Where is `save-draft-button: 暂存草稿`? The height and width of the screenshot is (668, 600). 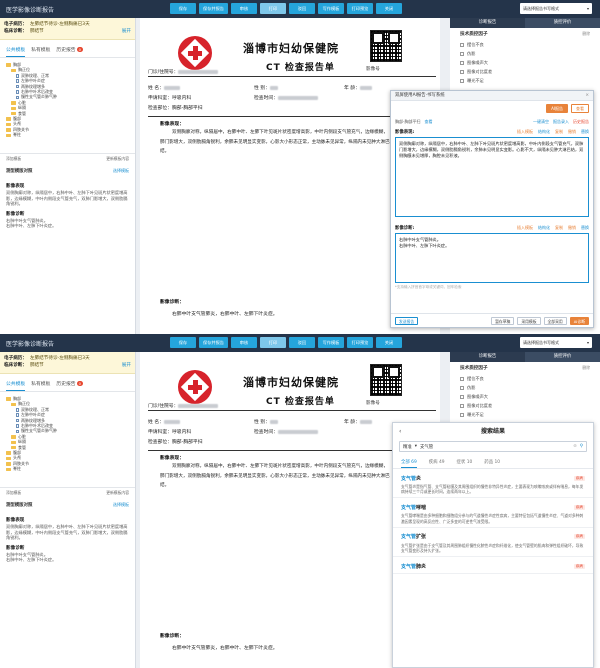
save-draft-button: 暂存草稿 is located at coordinates (503, 320).